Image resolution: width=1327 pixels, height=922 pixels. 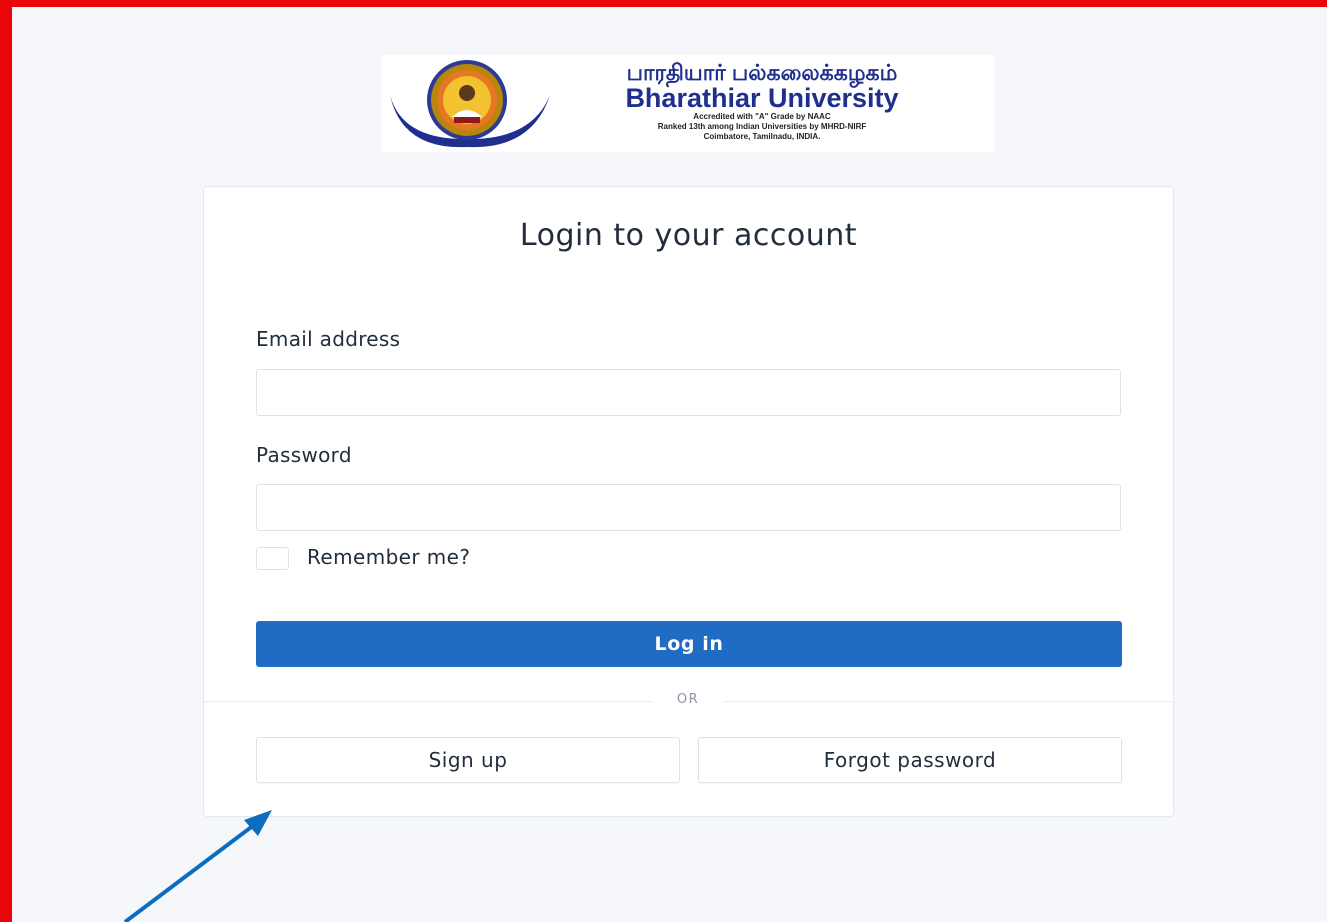 I want to click on arrow-icon, so click(x=197, y=866).